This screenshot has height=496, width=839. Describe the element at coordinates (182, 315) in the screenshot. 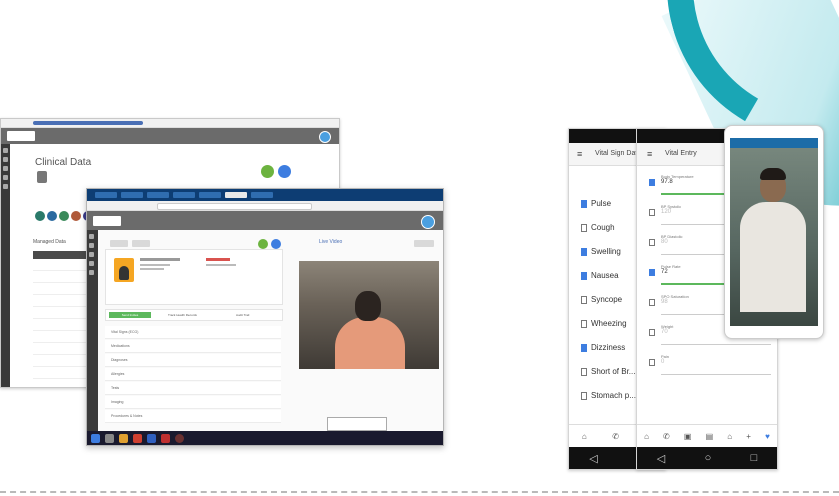

I see `tab-track-records: Track Health Records` at that location.